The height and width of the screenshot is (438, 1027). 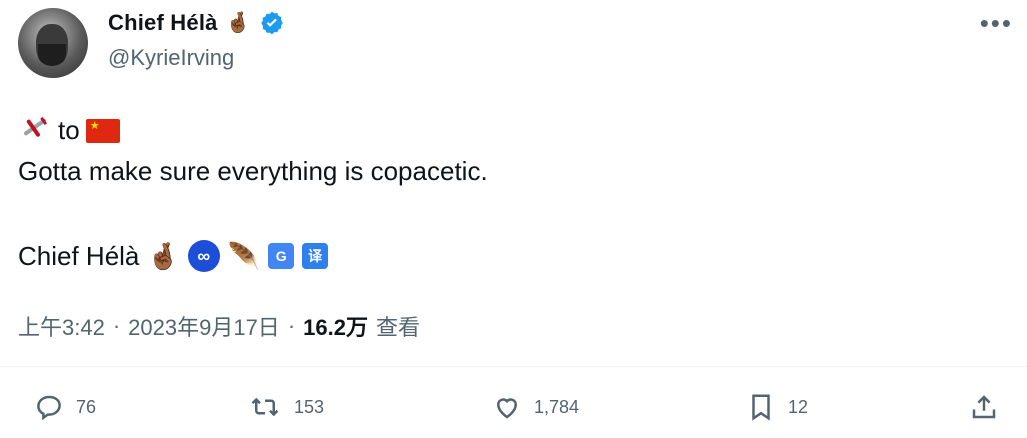 What do you see at coordinates (86, 406) in the screenshot?
I see `reply-count: 76` at bounding box center [86, 406].